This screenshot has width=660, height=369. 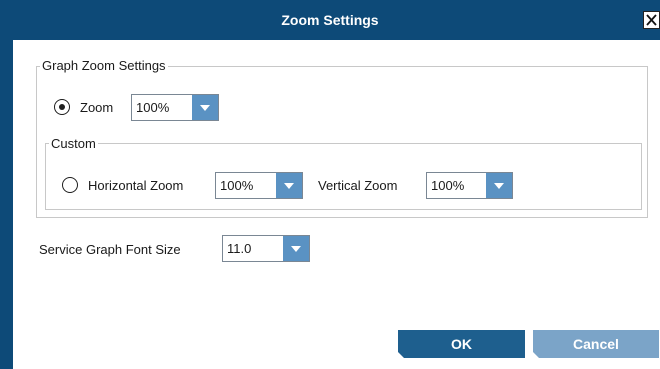 I want to click on vertical-zoom-label: Vertical Zoom, so click(x=358, y=185).